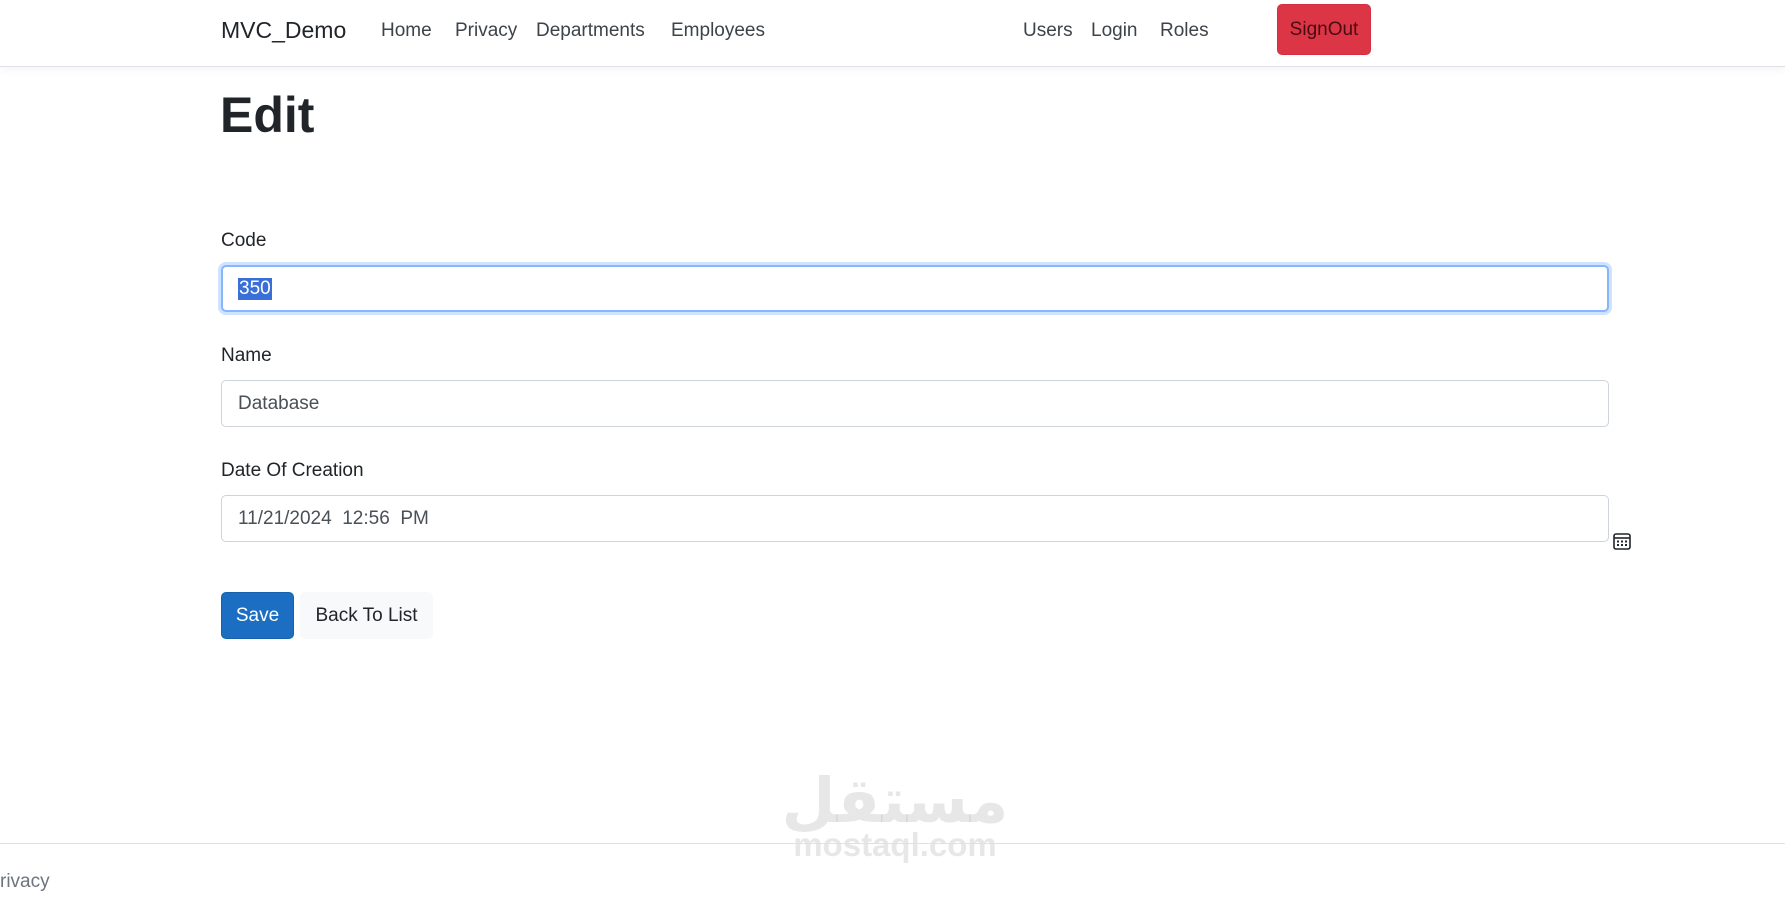  What do you see at coordinates (892, 871) in the screenshot?
I see `footer: rivacy` at bounding box center [892, 871].